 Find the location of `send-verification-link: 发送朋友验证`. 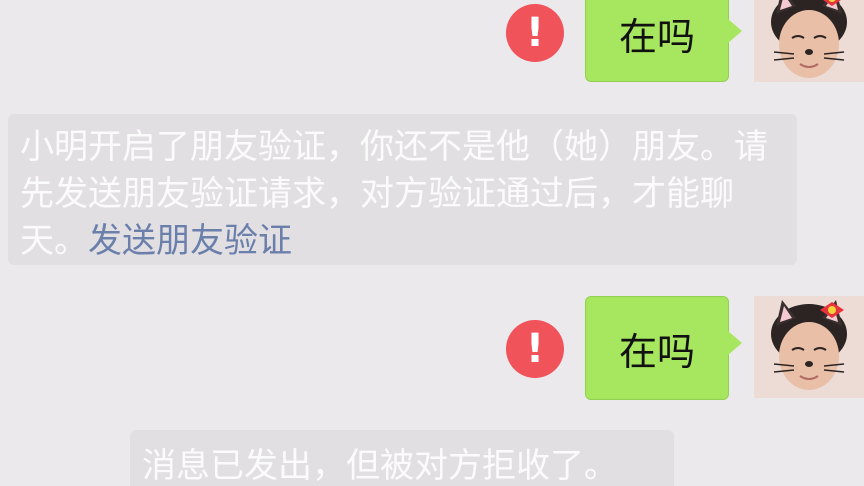

send-verification-link: 发送朋友验证 is located at coordinates (190, 241).